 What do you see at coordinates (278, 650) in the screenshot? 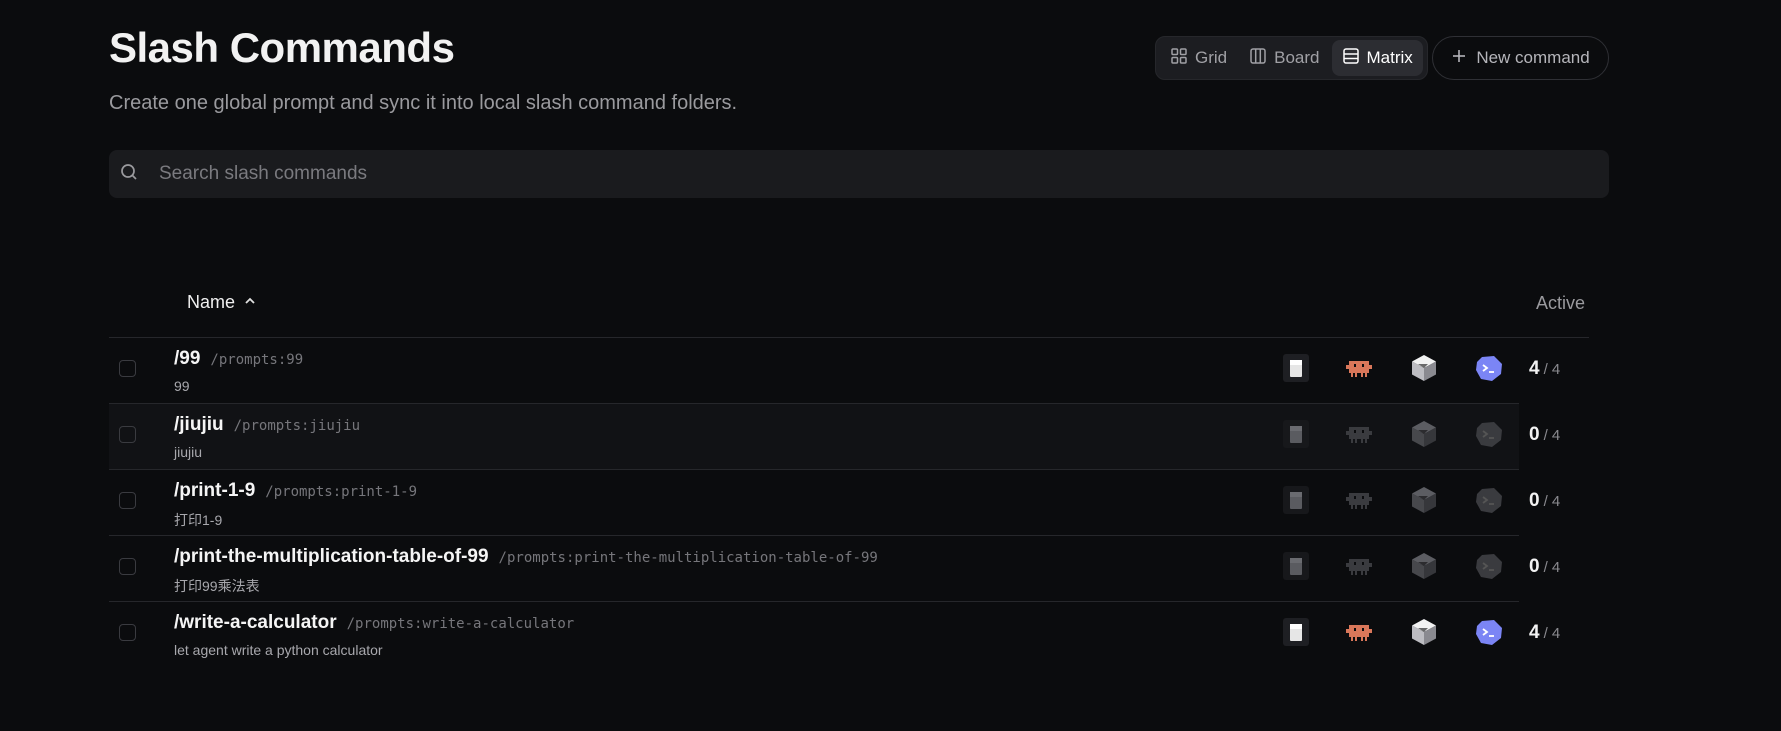
I see `command-description: let agent write a python calculator` at bounding box center [278, 650].